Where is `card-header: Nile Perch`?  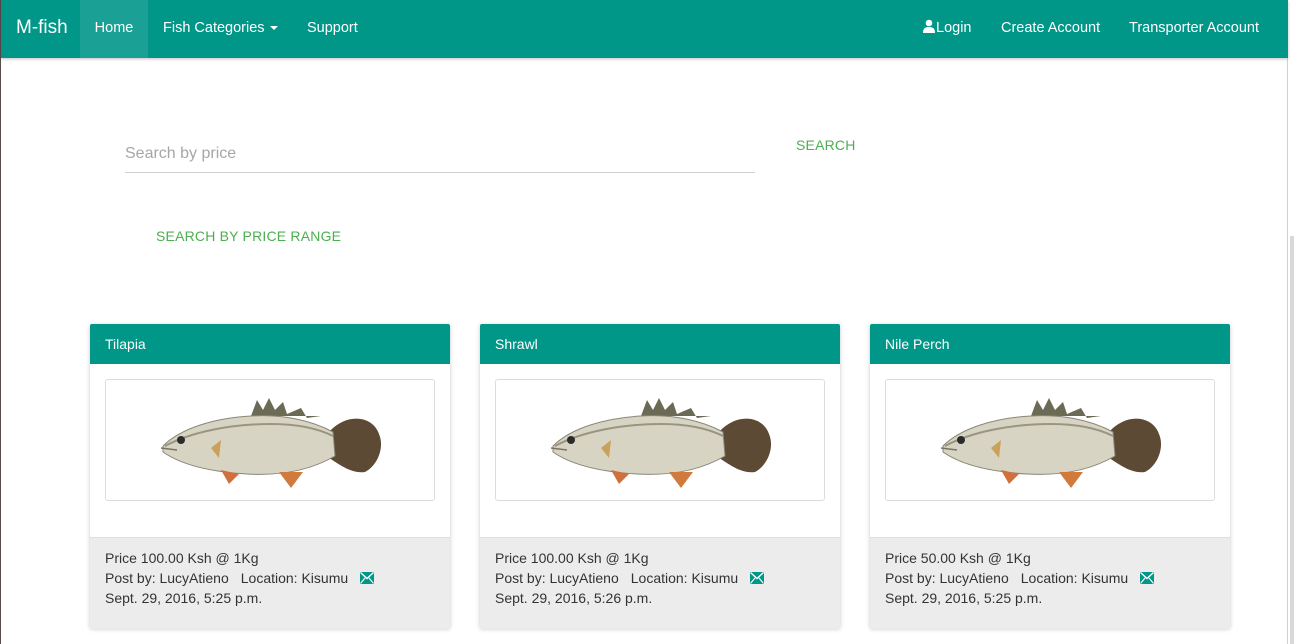
card-header: Nile Perch is located at coordinates (1050, 344).